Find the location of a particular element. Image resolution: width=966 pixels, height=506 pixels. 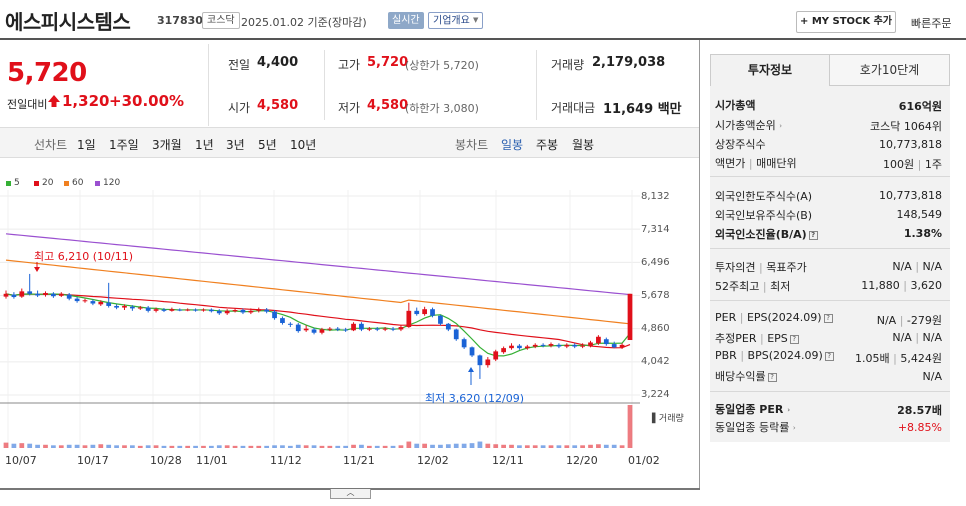

industry-change-label: 동일업종 등락률 › is located at coordinates (755, 427).